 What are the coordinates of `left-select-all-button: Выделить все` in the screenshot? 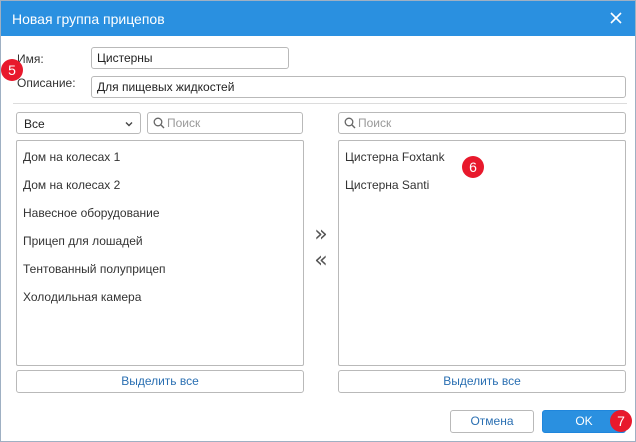 It's located at (160, 381).